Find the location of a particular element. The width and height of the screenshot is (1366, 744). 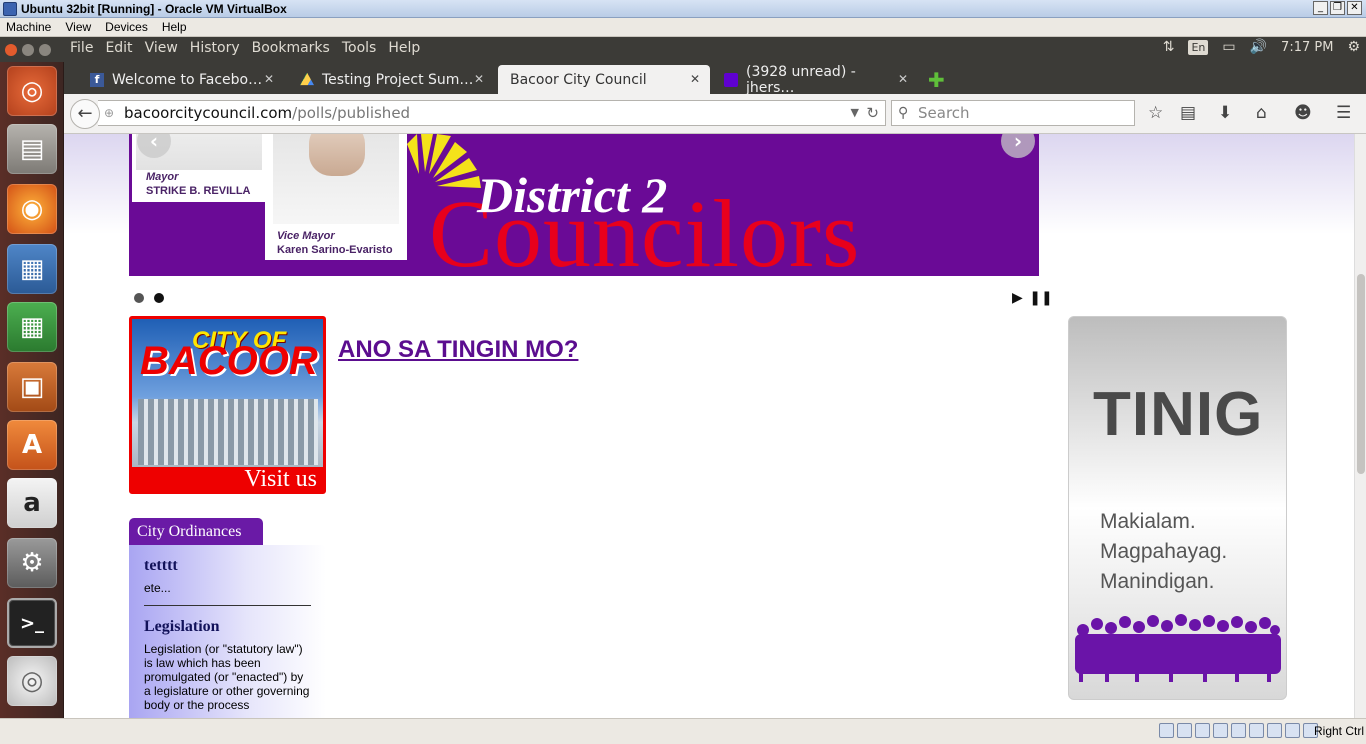

restore-button: ❐ is located at coordinates (1337, 8).